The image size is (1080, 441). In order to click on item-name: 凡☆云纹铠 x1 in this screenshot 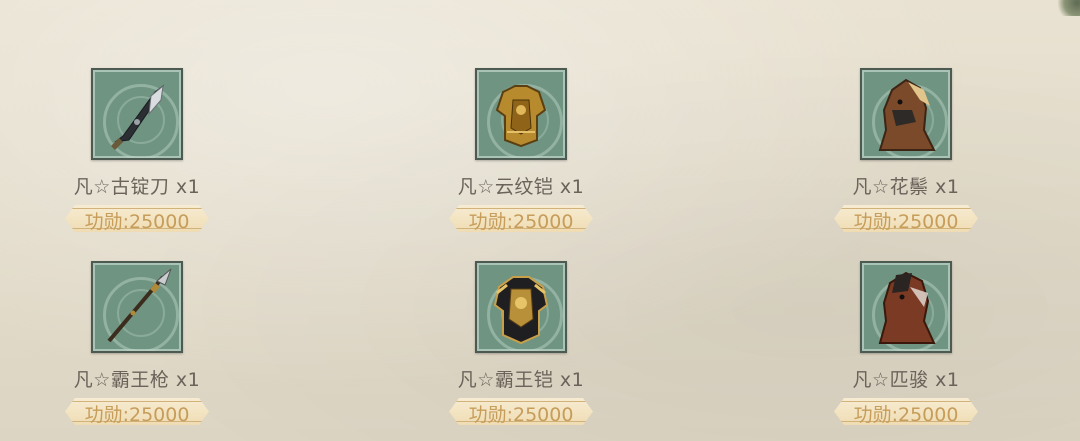, I will do `click(521, 187)`.